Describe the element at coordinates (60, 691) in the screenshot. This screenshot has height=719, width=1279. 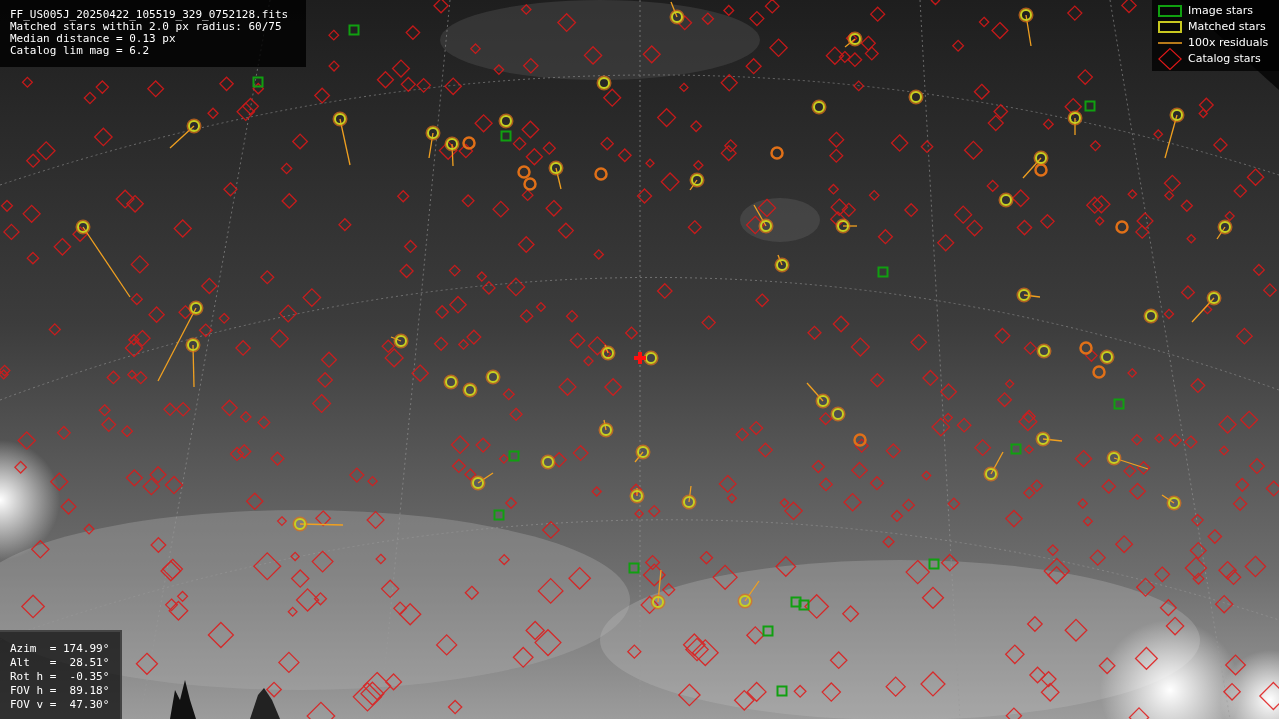
I see `pointing-line: FOV h = 89.18°` at that location.